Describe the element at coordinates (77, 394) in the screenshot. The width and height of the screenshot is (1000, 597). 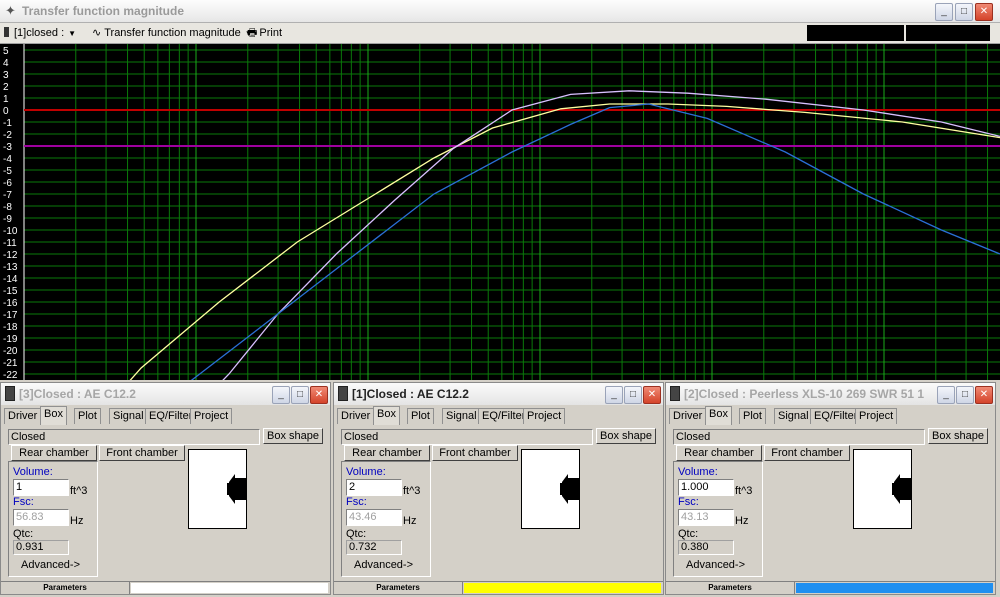
I see `panel-title: [3]Closed : AE C12.2` at that location.